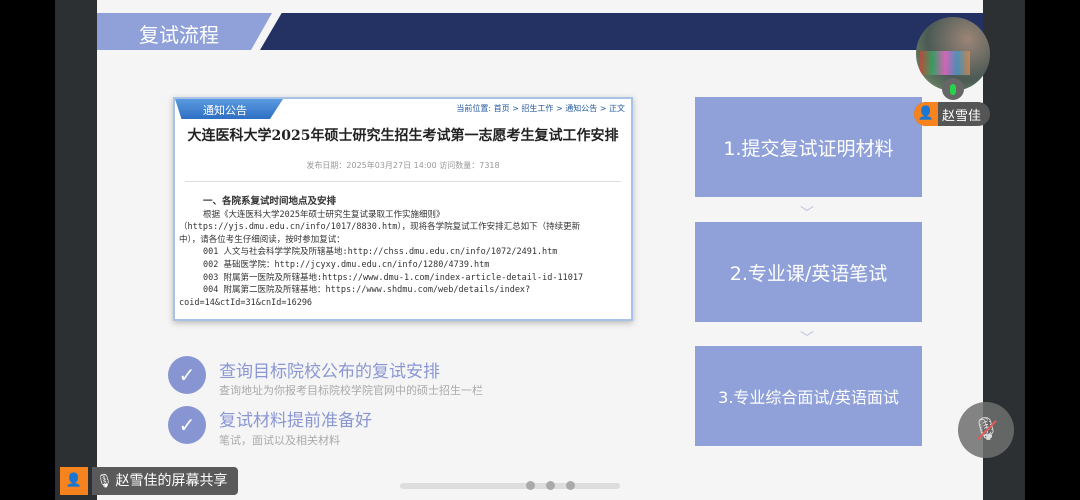  Describe the element at coordinates (295, 421) in the screenshot. I see `point-title: 复试材料提前准备好` at that location.